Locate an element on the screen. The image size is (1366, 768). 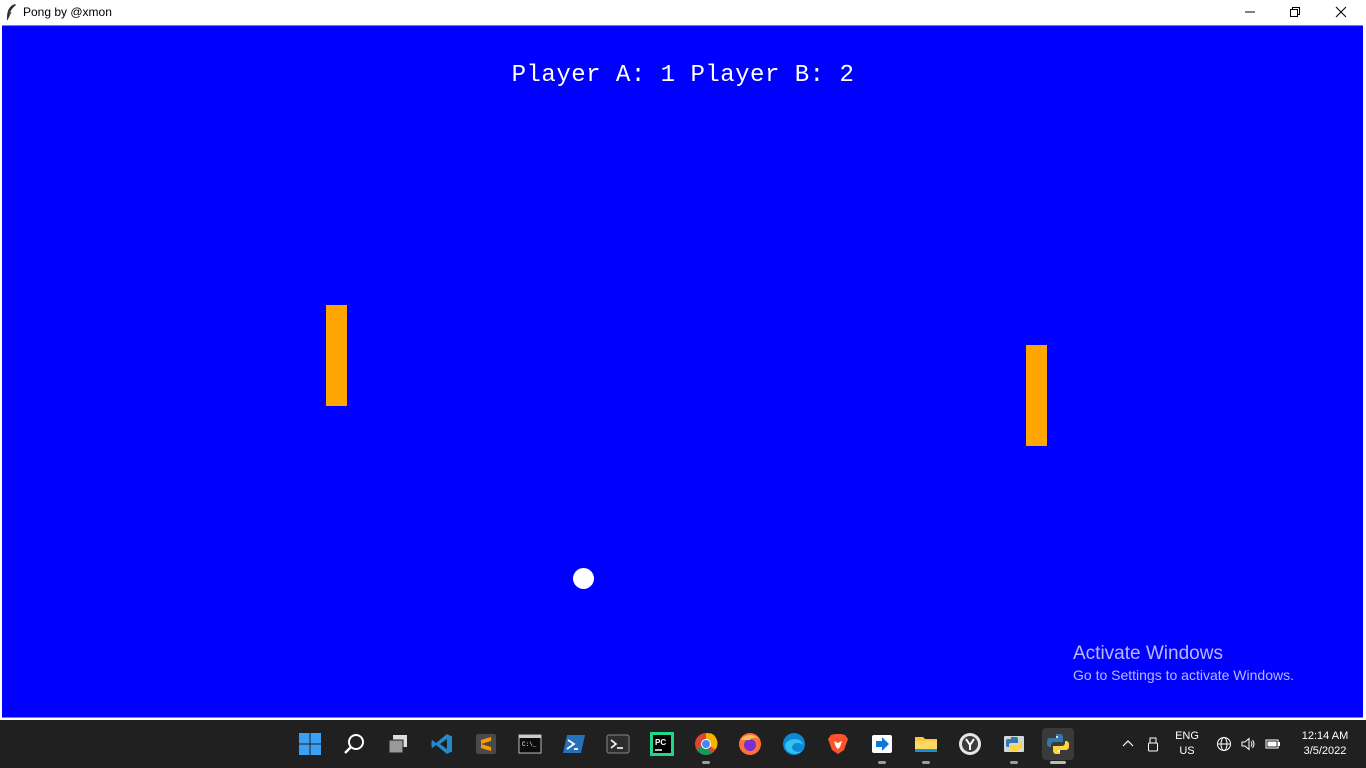
terminal-app is located at coordinates (618, 744).